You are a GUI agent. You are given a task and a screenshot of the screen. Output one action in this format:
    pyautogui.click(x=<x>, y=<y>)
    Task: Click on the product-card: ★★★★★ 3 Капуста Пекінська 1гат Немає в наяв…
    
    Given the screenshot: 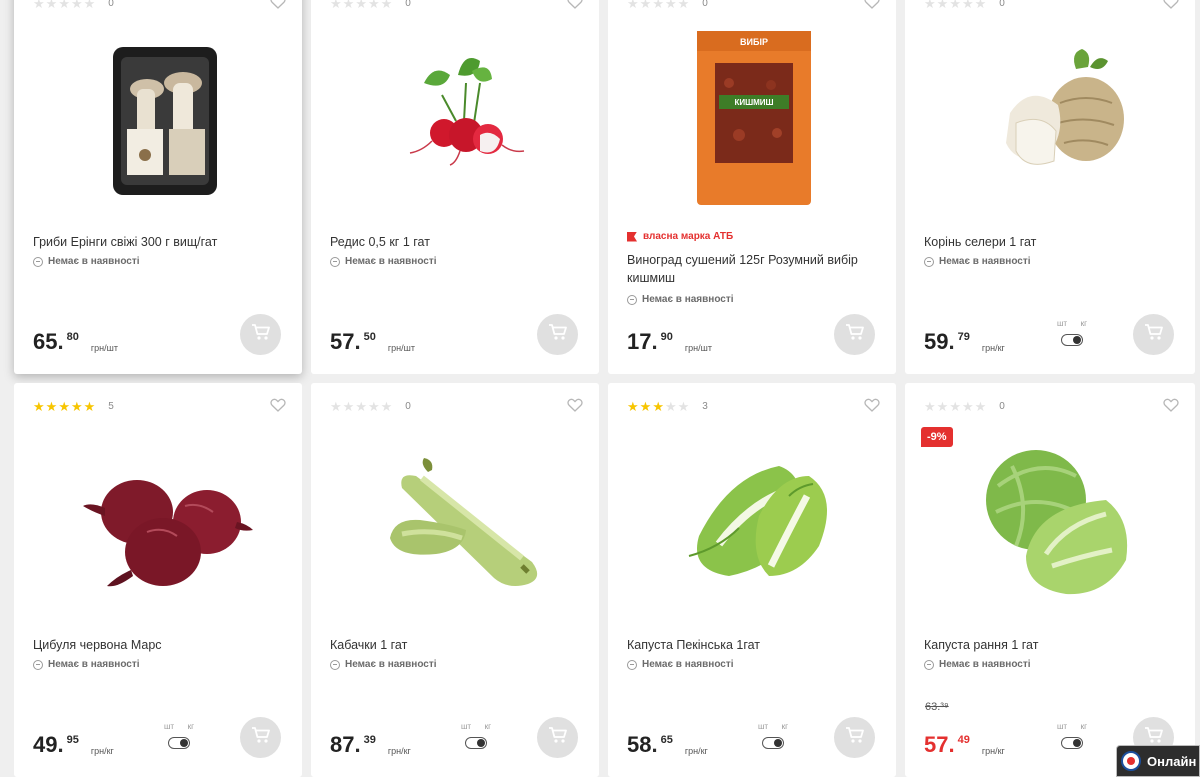 What is the action you would take?
    pyautogui.click(x=752, y=580)
    